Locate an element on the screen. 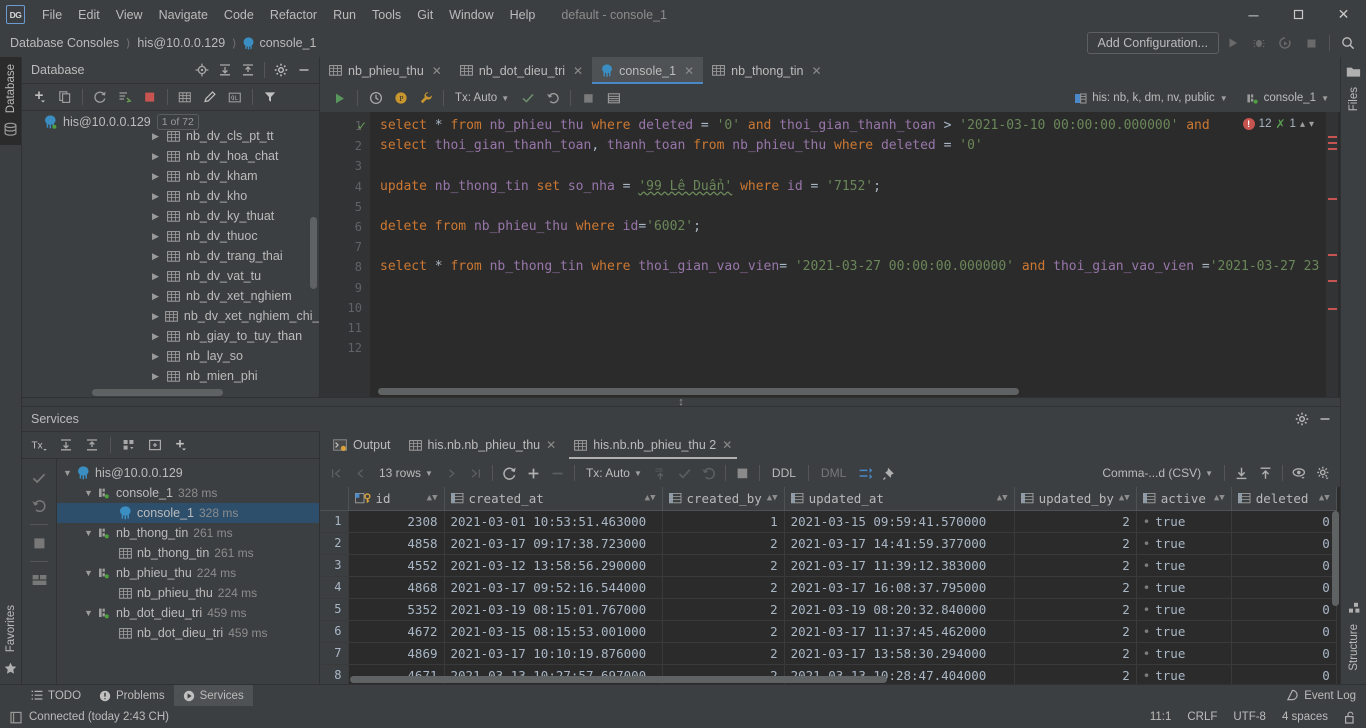 The image size is (1366, 728). column-header-created_at: created_at ▲▼ is located at coordinates (553, 499).